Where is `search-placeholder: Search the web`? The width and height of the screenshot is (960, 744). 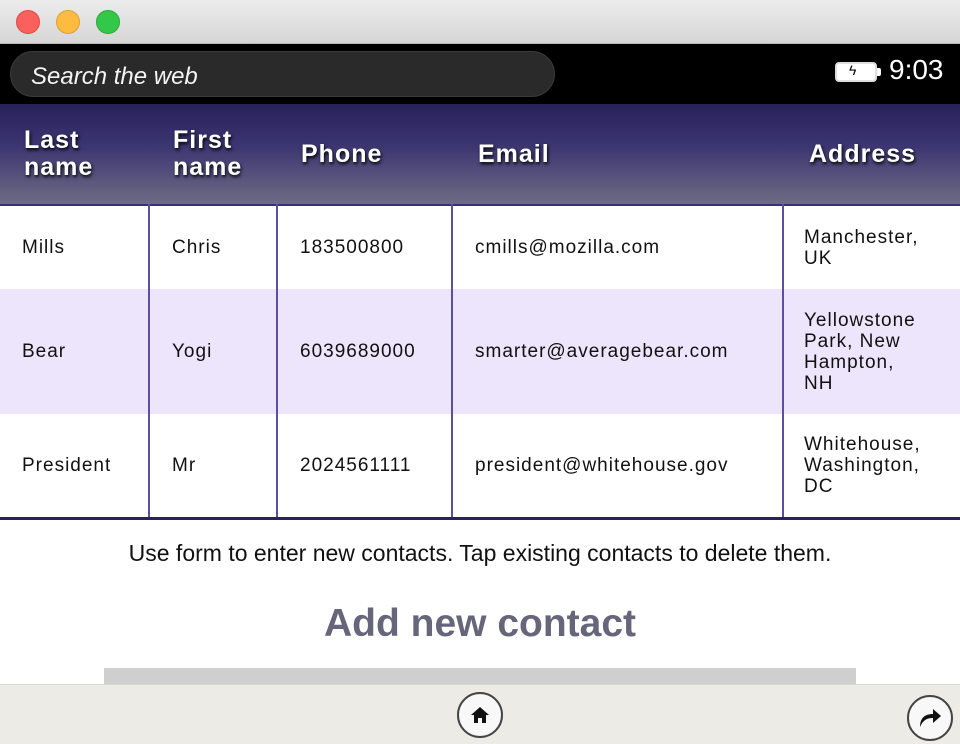
search-placeholder: Search the web is located at coordinates (114, 76).